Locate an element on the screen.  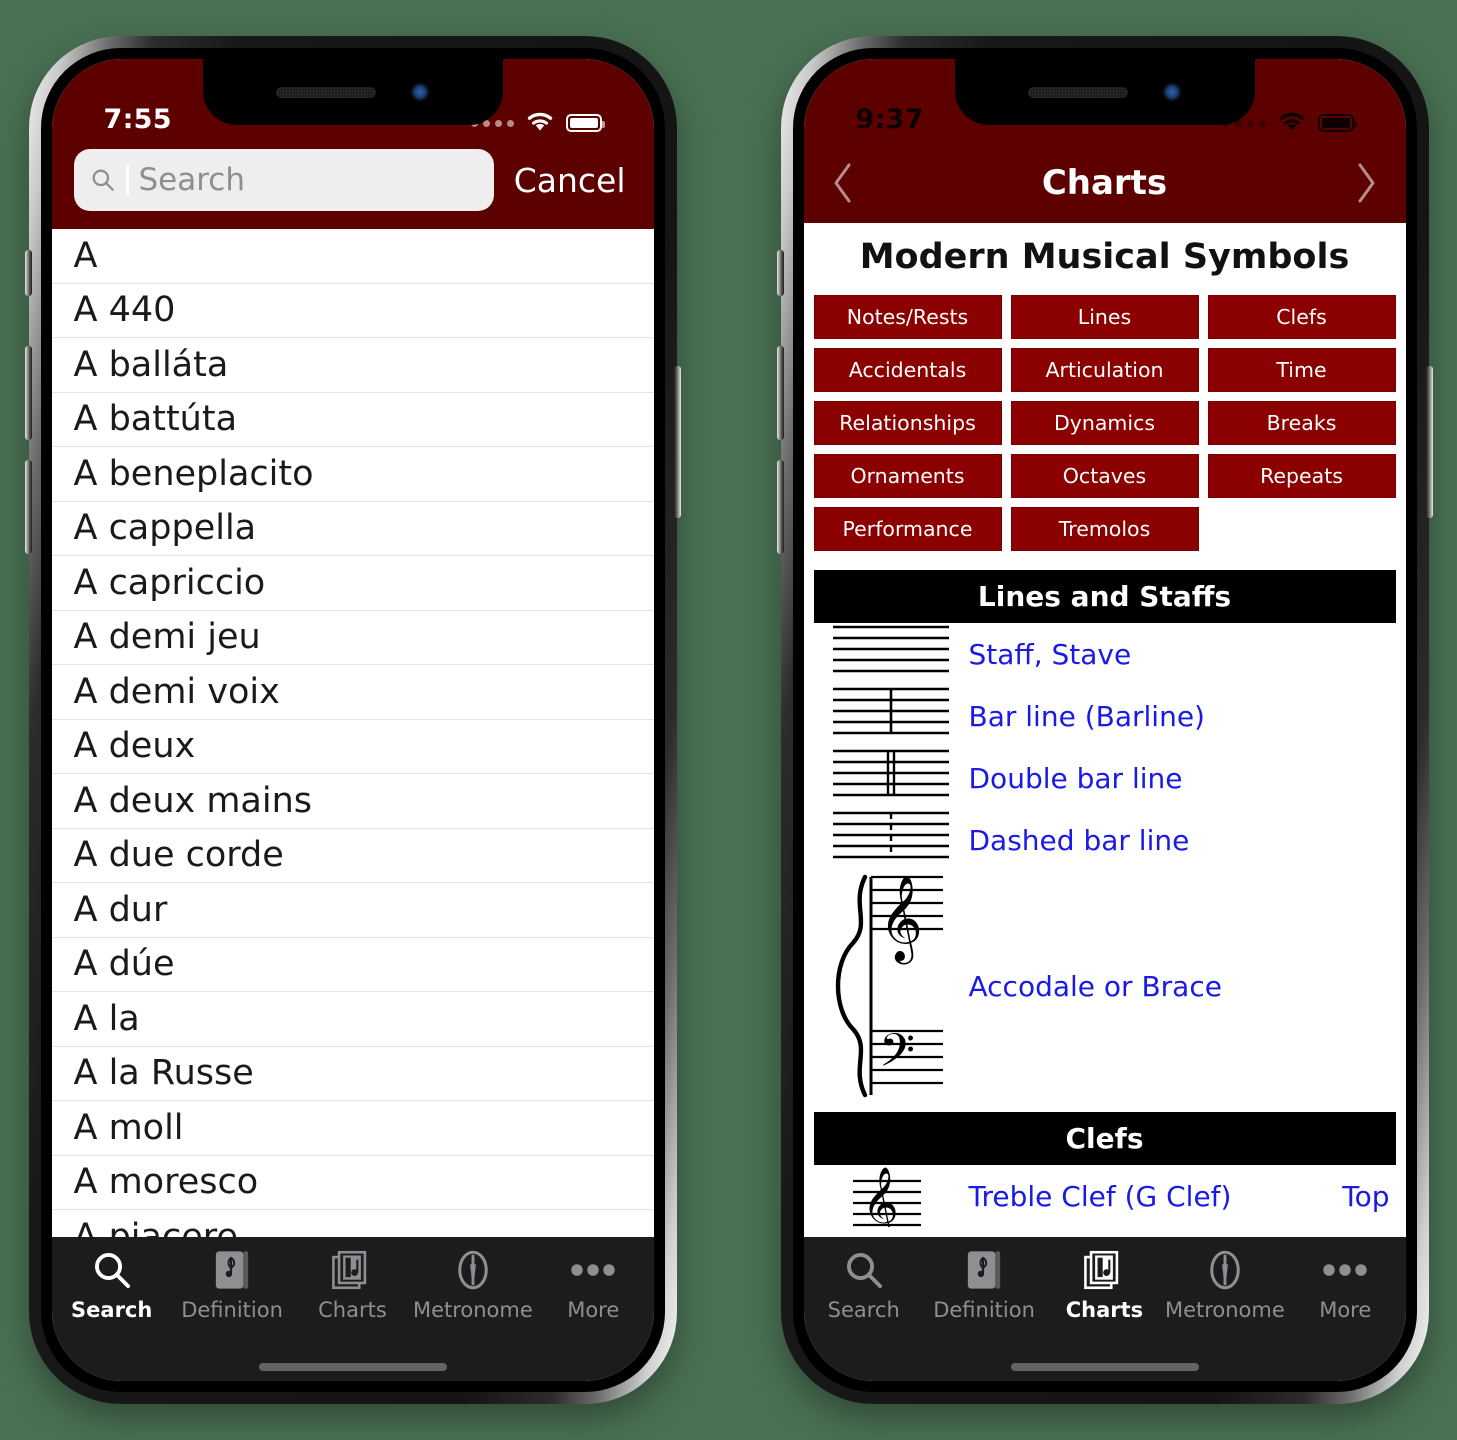
wifi-icon is located at coordinates (1291, 121).